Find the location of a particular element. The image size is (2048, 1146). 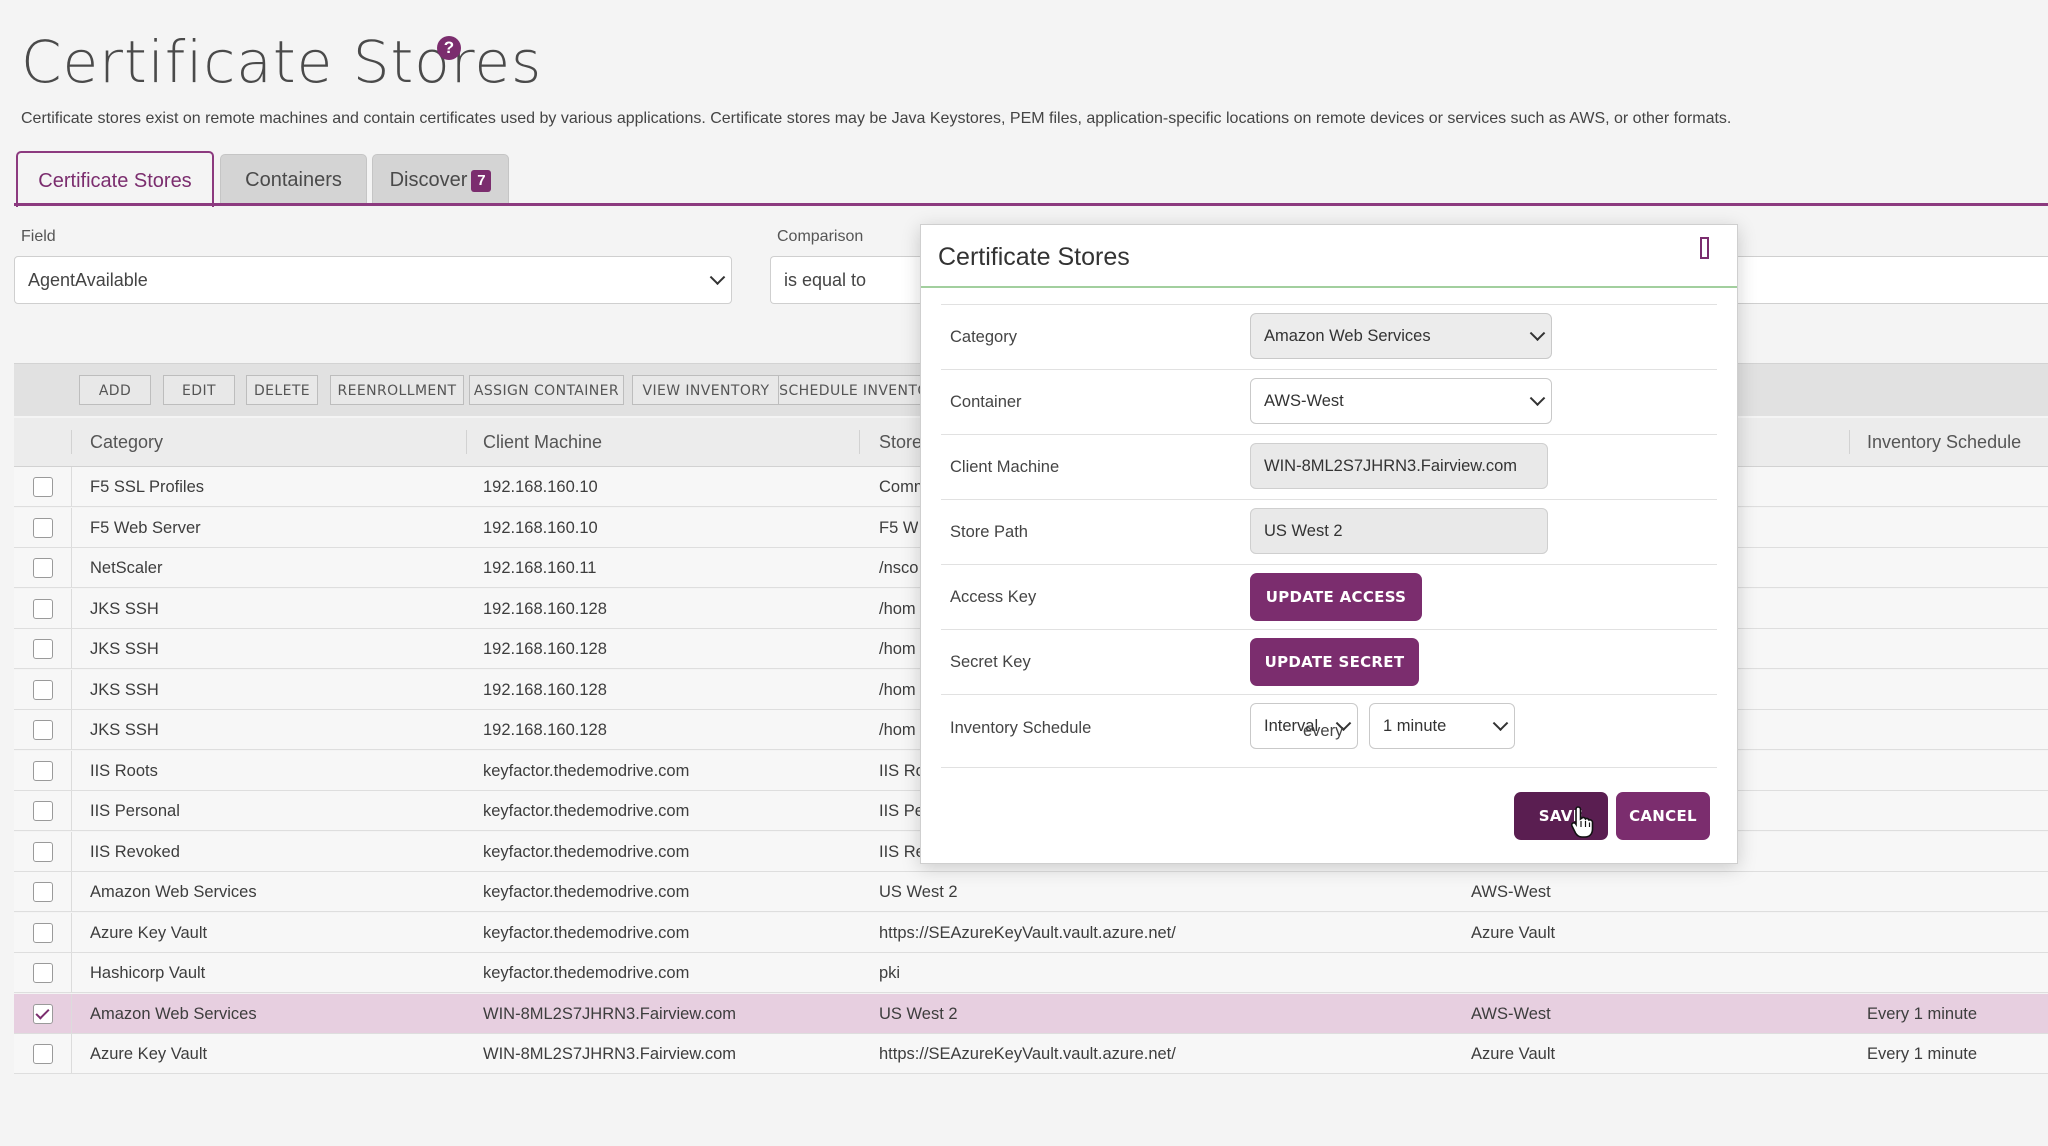

tab-containers: Containers is located at coordinates (293, 179).